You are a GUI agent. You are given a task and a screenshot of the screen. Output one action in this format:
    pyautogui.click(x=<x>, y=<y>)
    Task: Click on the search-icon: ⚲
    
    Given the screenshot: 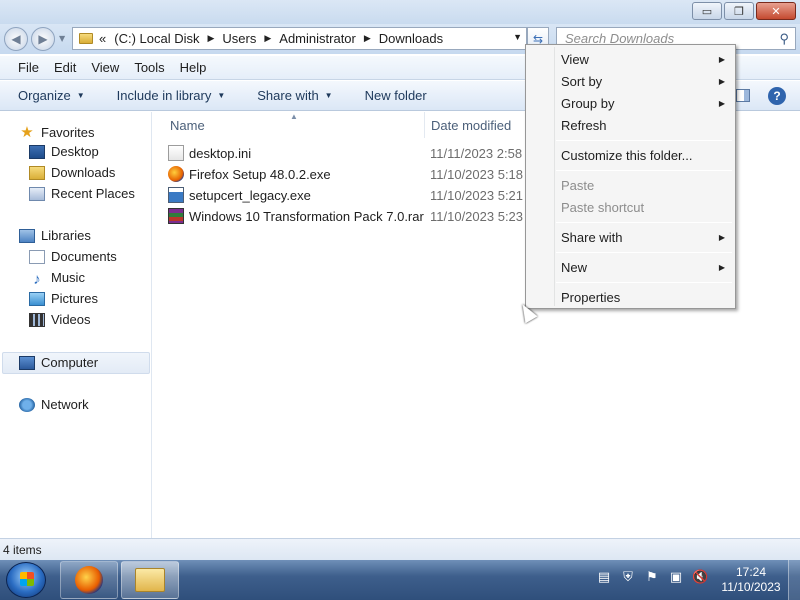 What is the action you would take?
    pyautogui.click(x=784, y=39)
    